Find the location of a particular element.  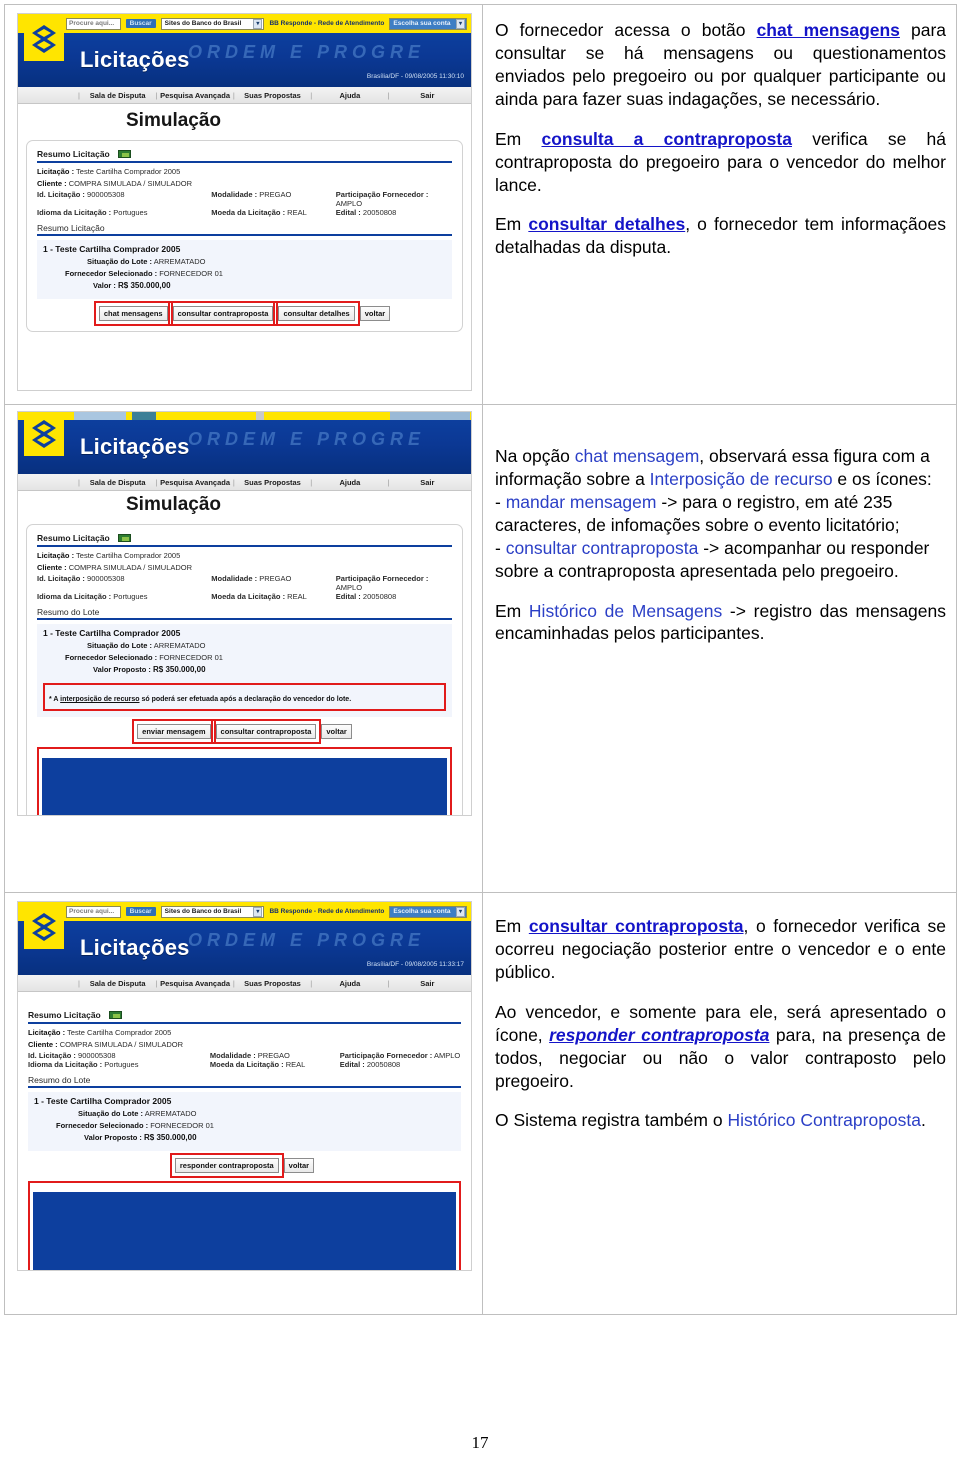

link-historico-de-mensagens: Histórico de Mensagens is located at coordinates (625, 611).